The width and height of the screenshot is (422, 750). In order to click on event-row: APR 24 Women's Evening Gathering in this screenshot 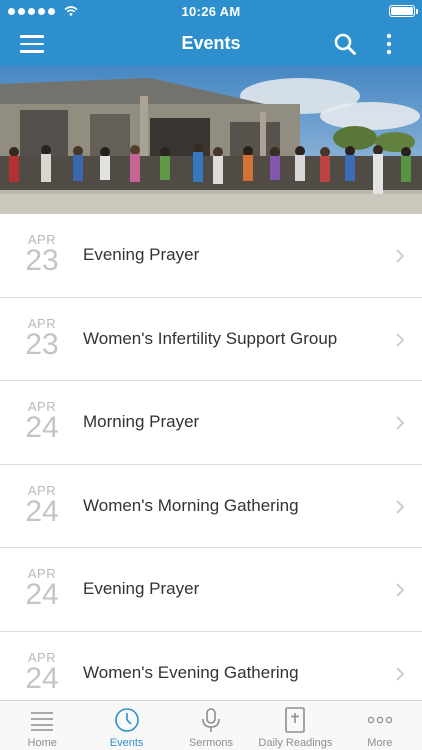, I will do `click(211, 666)`.